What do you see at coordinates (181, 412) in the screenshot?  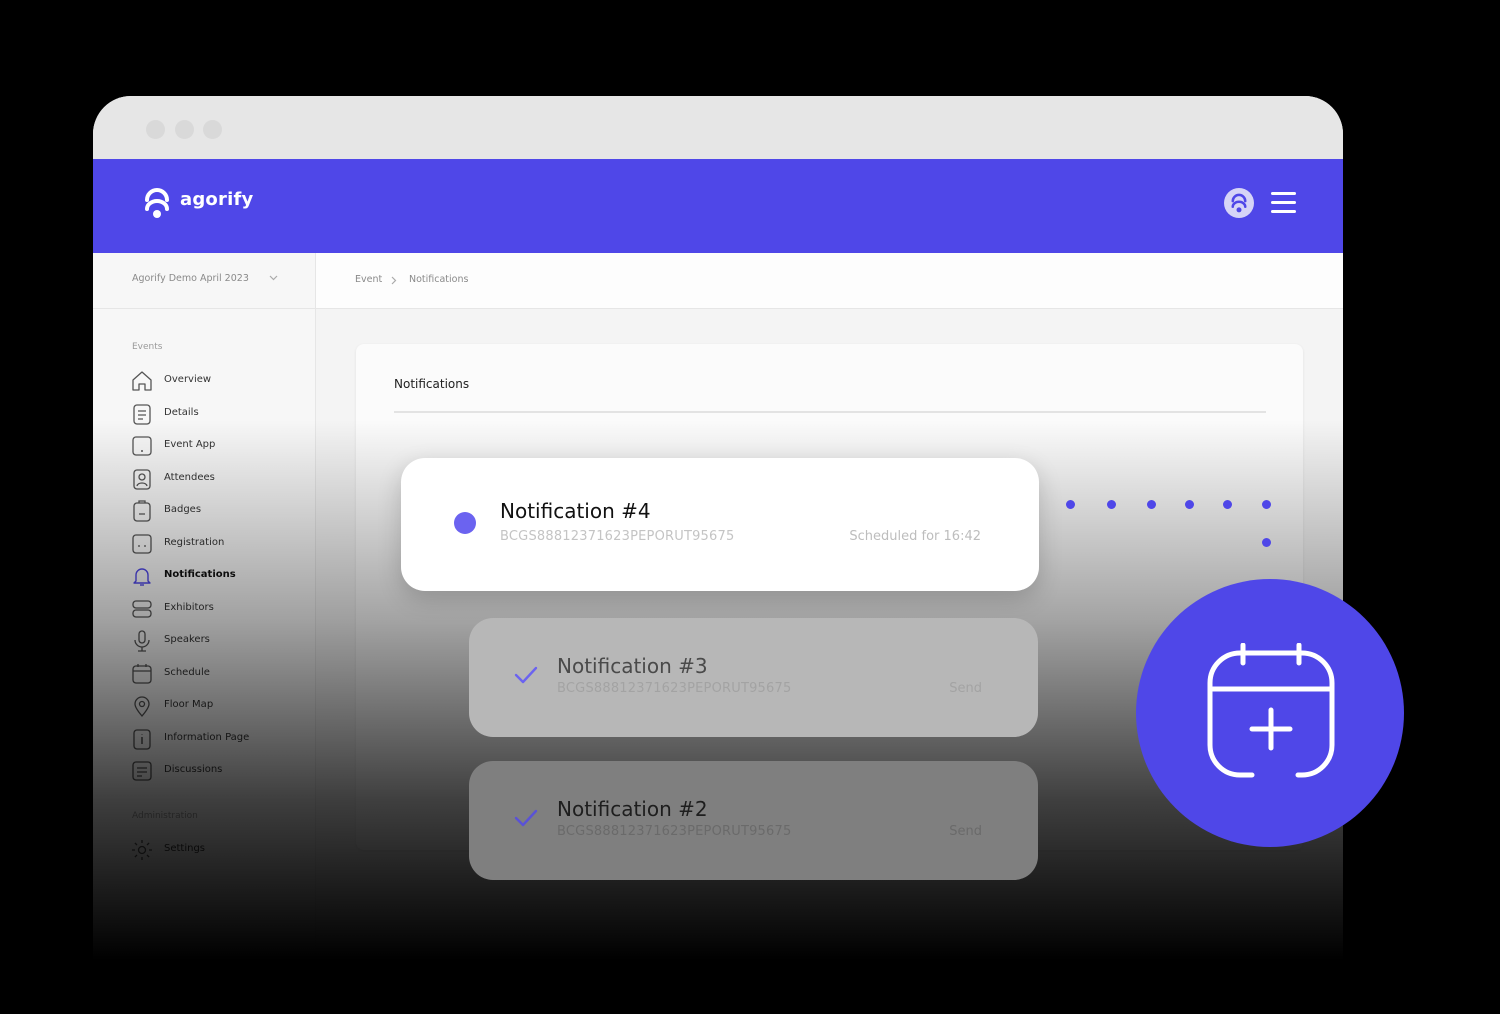 I see `sidebar-item-label: Details` at bounding box center [181, 412].